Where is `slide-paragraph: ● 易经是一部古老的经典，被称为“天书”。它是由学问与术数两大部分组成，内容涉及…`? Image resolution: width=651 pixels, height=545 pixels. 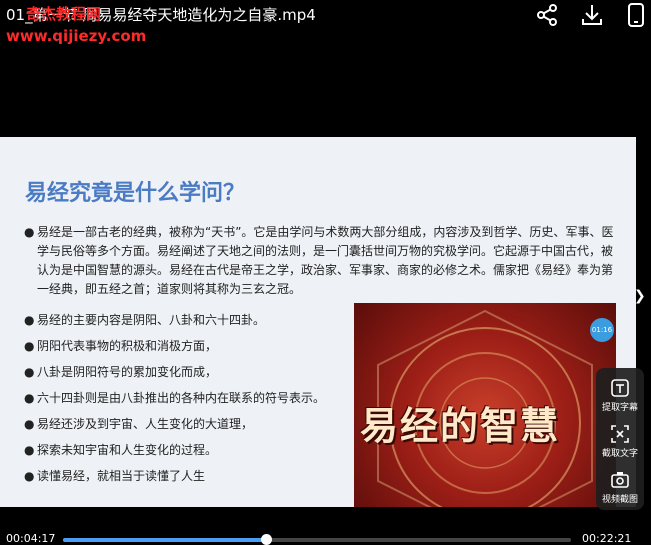
slide-paragraph: ● 易经是一部古老的经典，被称为“天书”。它是由学问与术数两大部分组成，内容涉及… is located at coordinates (319, 261).